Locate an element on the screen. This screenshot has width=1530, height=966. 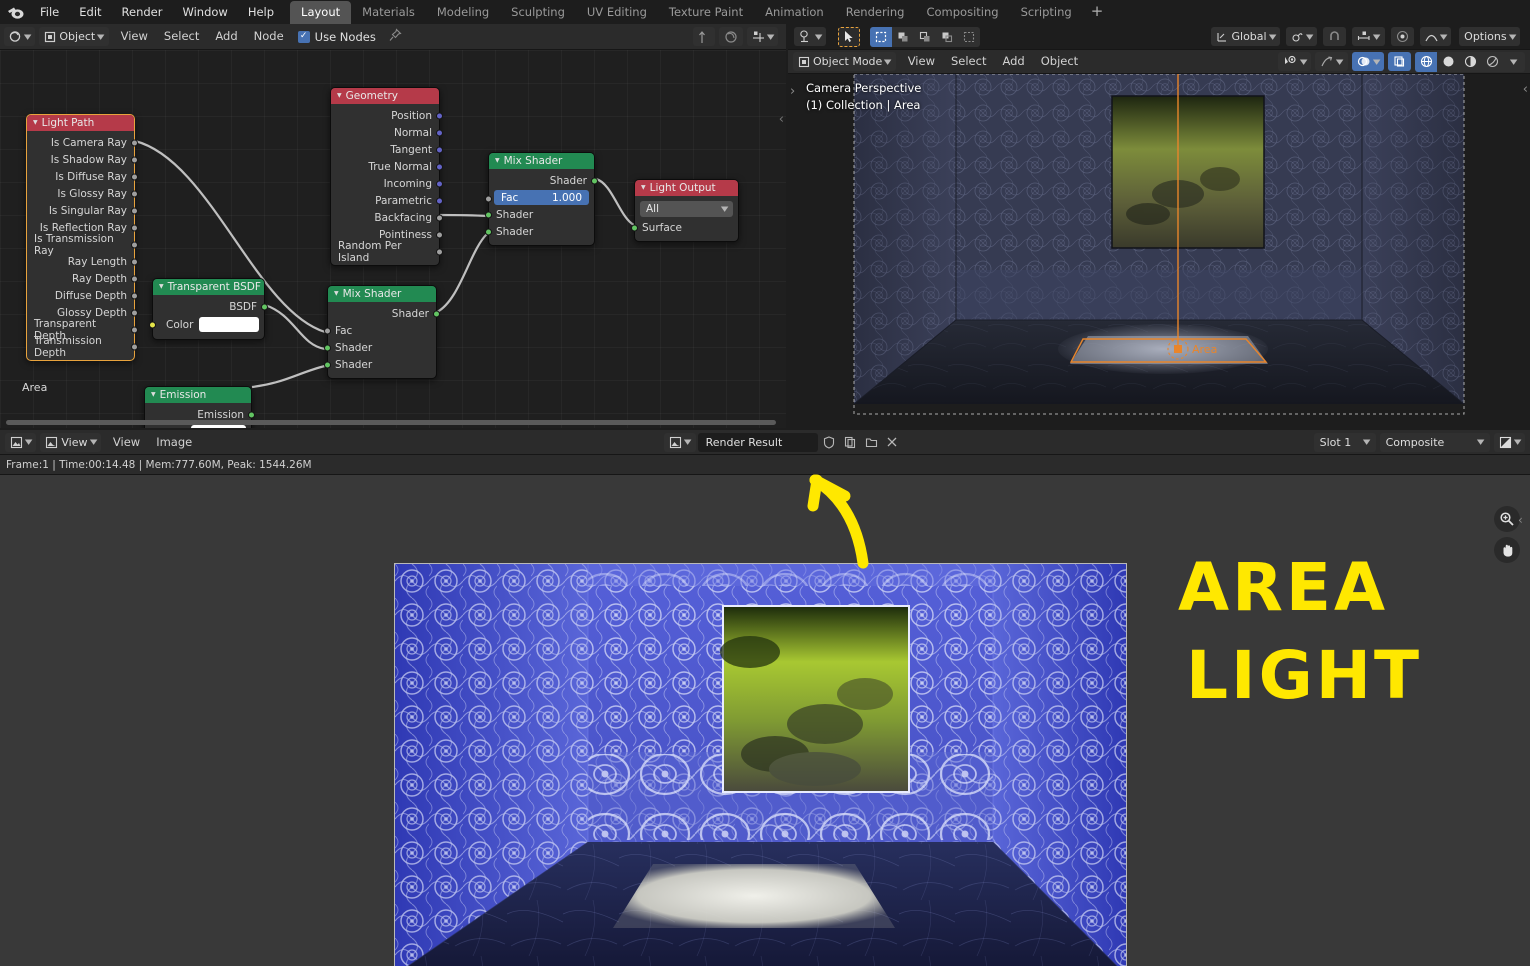
image-sidebar-toggle-icon: ‹ is located at coordinates (1520, 520).